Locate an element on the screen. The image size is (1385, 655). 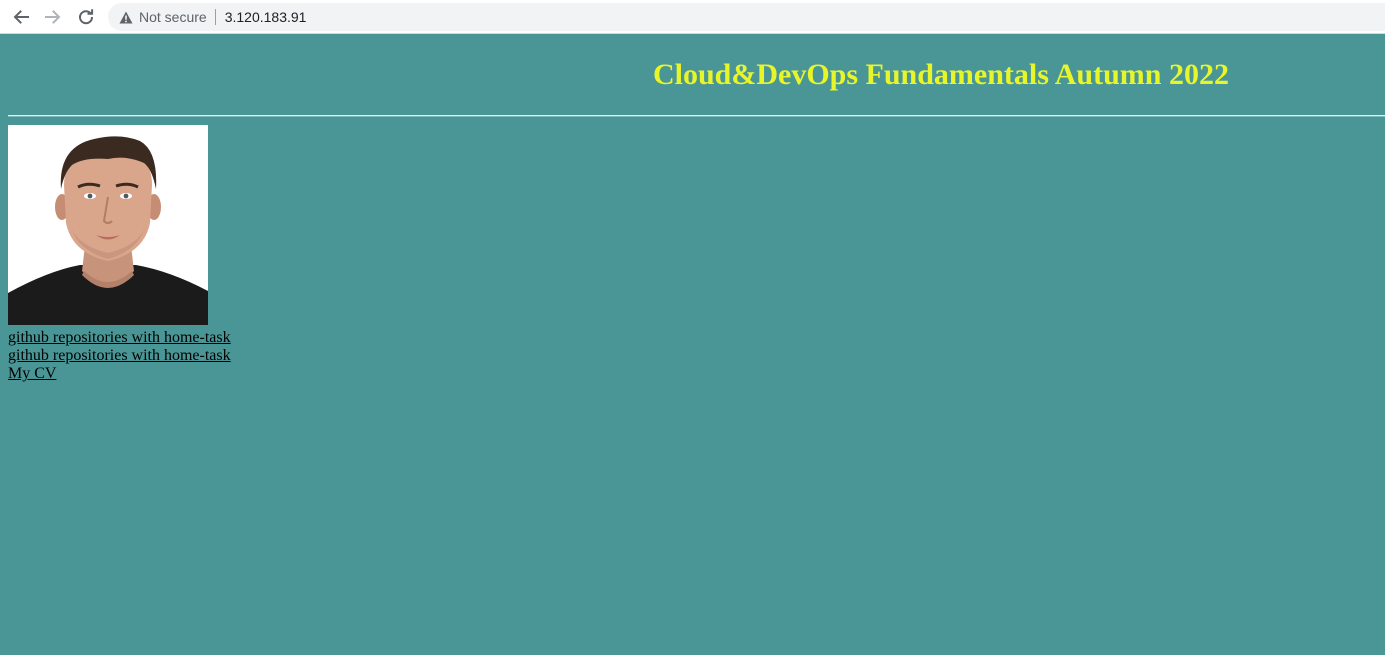
page-title: Cloud&DevOps Fundamentals Autumn 2022 is located at coordinates (941, 74).